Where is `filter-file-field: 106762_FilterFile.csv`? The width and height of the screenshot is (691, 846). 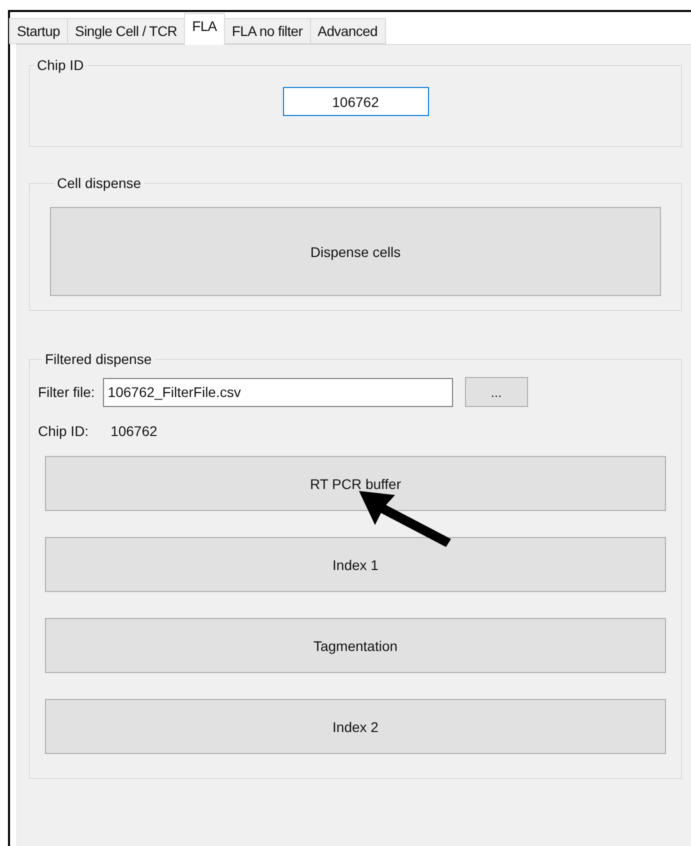 filter-file-field: 106762_FilterFile.csv is located at coordinates (277, 392).